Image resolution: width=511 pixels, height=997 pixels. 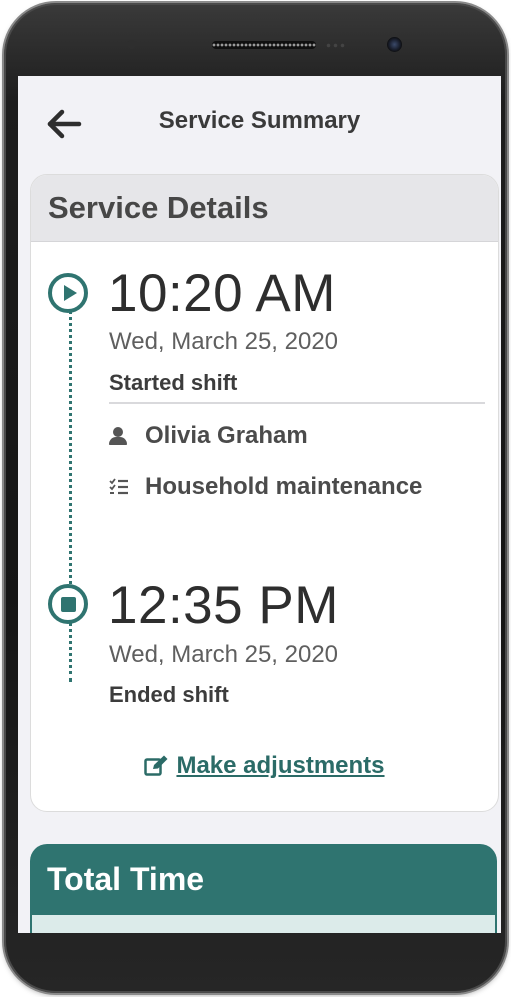 What do you see at coordinates (280, 766) in the screenshot?
I see `make-adjustments-label: Make adjustments` at bounding box center [280, 766].